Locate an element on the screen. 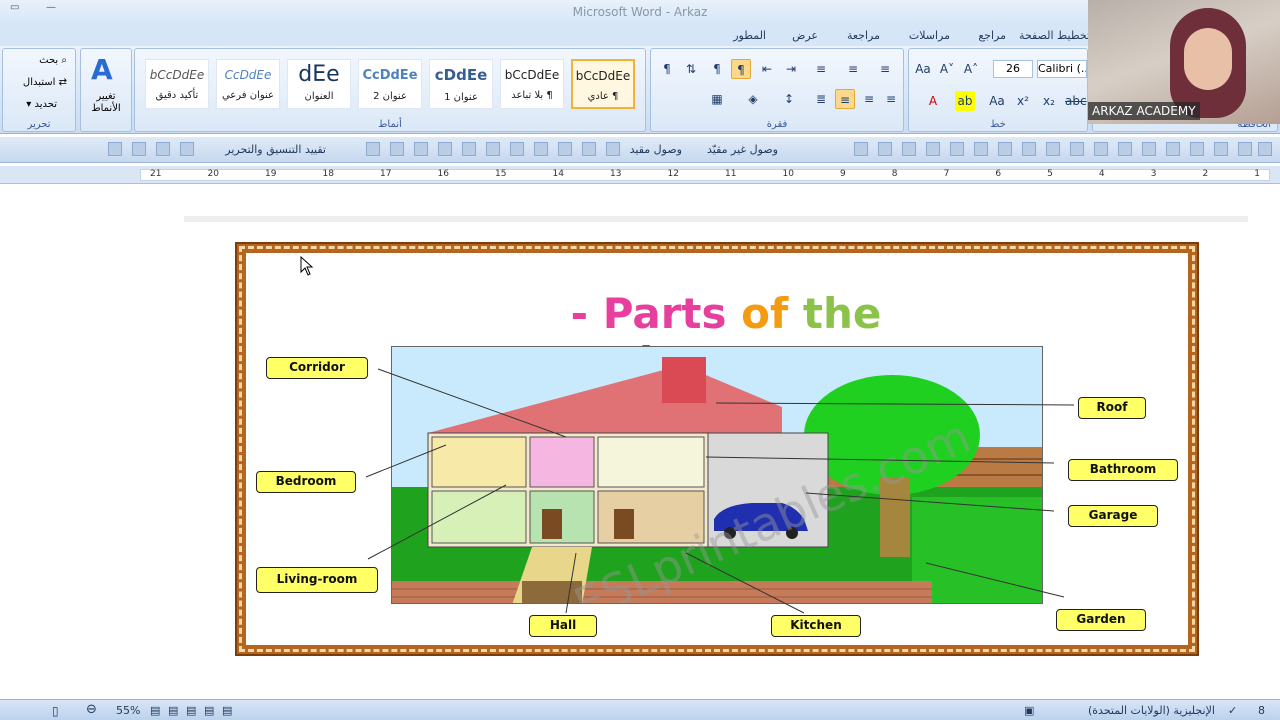  font-group-label: خط is located at coordinates (998, 124).